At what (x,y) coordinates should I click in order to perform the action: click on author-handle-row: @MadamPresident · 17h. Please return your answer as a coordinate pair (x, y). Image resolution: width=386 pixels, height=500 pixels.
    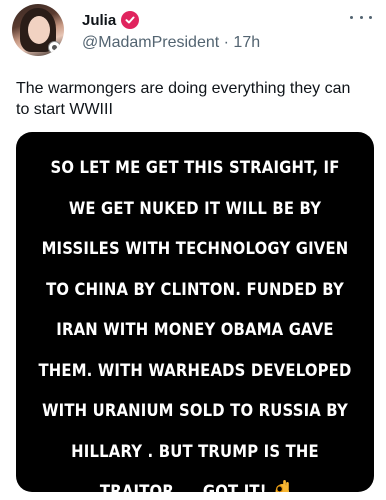
    Looking at the image, I should click on (171, 43).